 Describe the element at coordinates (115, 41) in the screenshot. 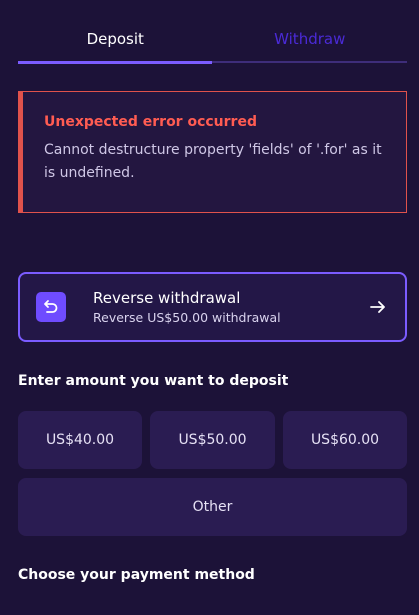

I see `tab-deposit: Deposit` at that location.